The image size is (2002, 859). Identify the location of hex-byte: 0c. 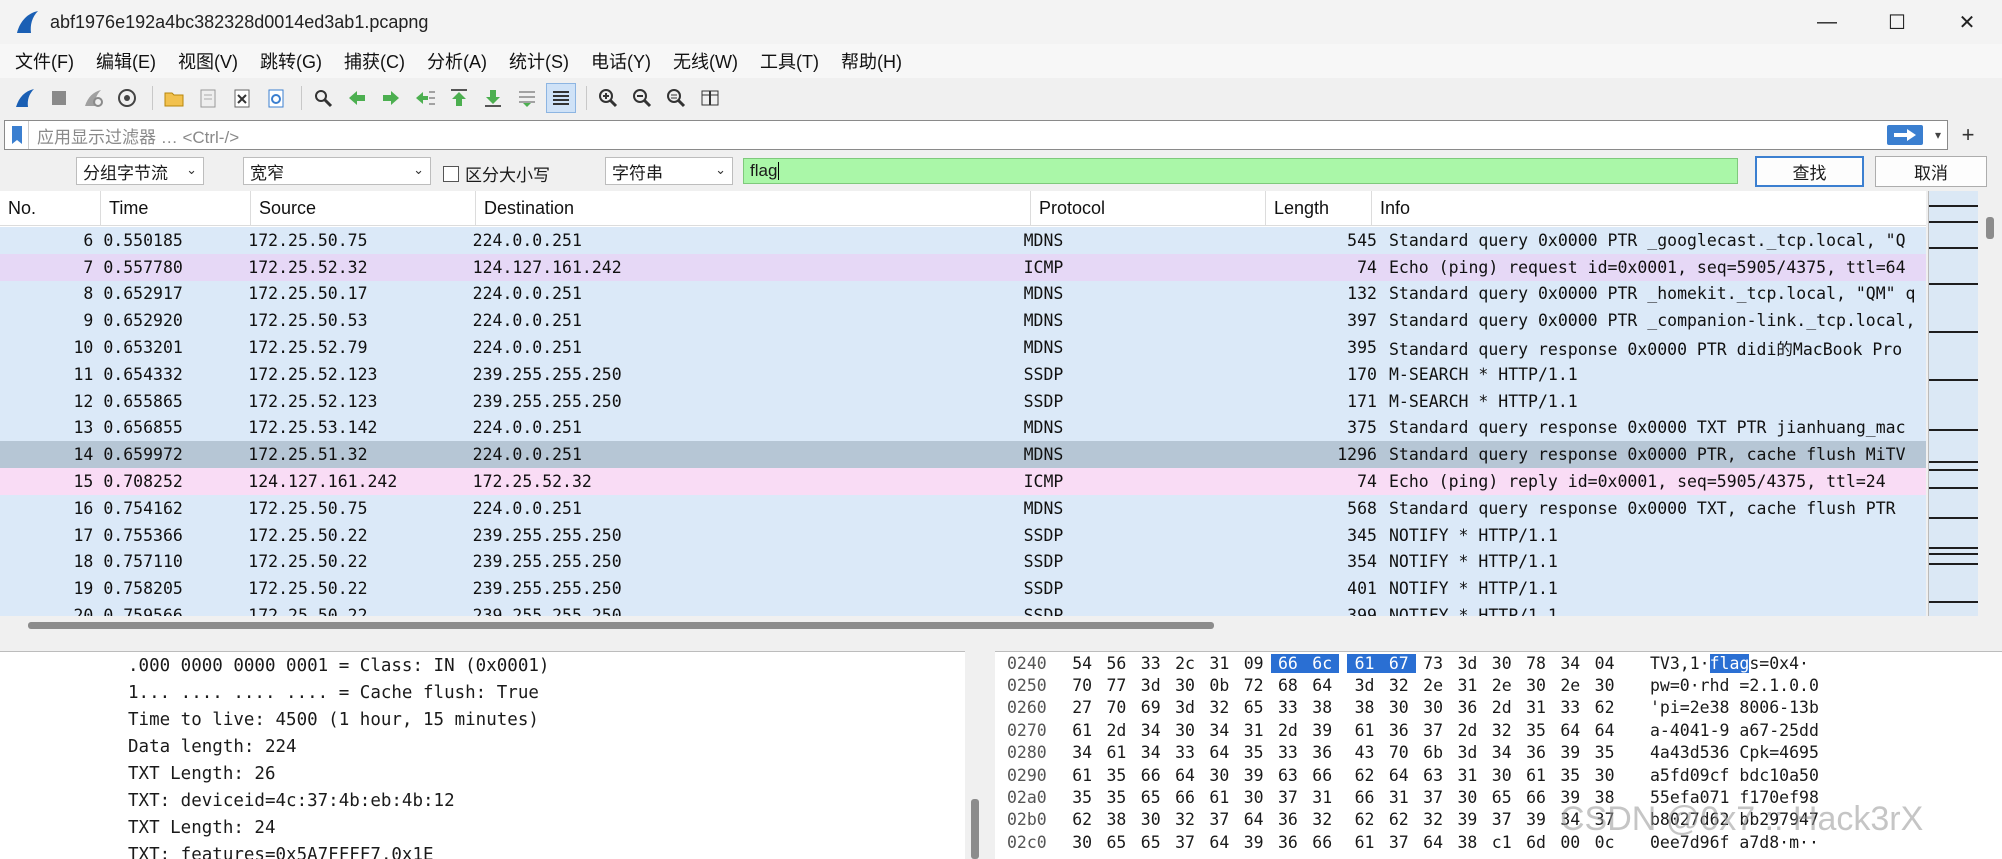
(1604, 842).